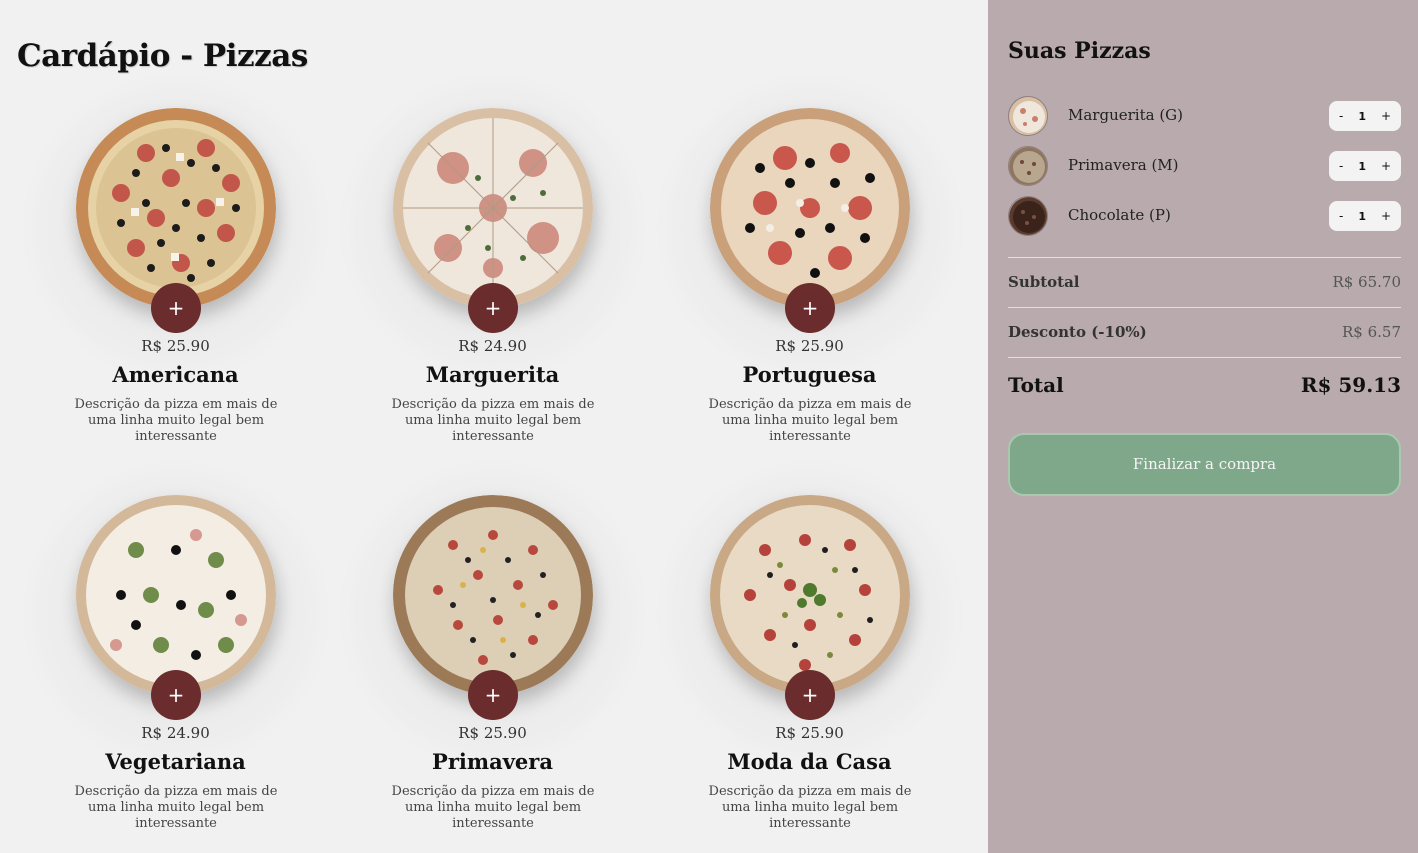 This screenshot has width=1418, height=853. What do you see at coordinates (1350, 385) in the screenshot?
I see `total-value: R$ 59.13` at bounding box center [1350, 385].